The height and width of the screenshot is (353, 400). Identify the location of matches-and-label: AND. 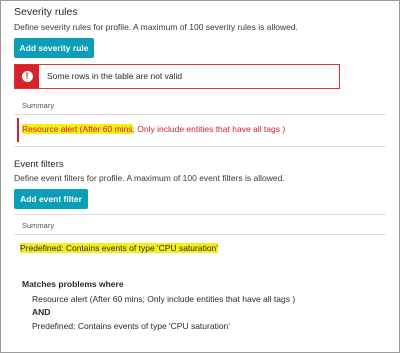
(41, 312).